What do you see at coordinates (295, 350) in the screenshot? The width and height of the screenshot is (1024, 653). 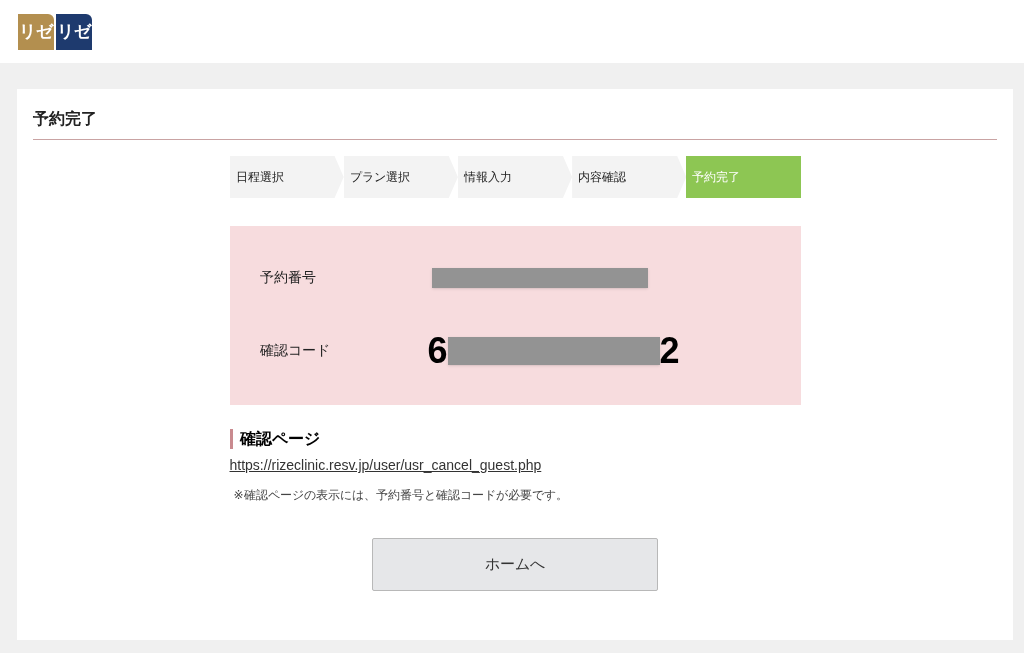 I see `code-label: 確認コード` at bounding box center [295, 350].